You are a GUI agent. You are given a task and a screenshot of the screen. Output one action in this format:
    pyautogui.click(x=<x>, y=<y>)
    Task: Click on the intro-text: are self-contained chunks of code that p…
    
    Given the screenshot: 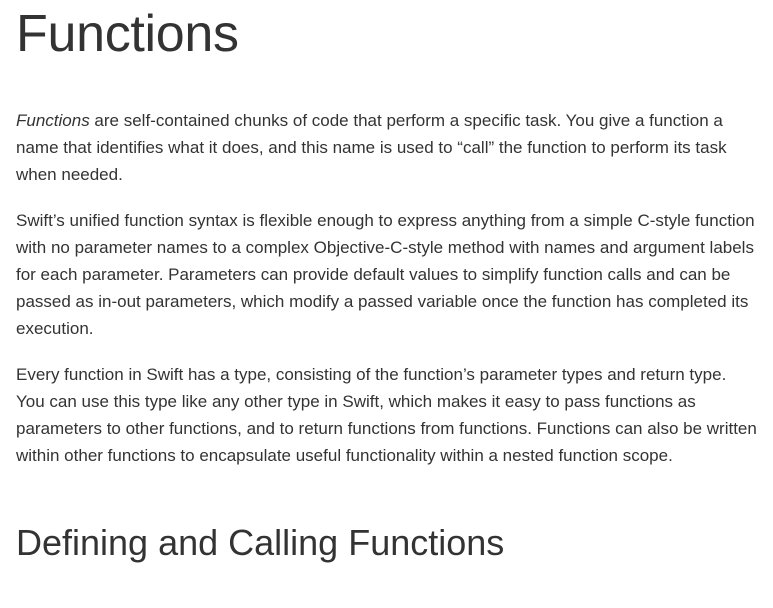 What is the action you would take?
    pyautogui.click(x=371, y=147)
    